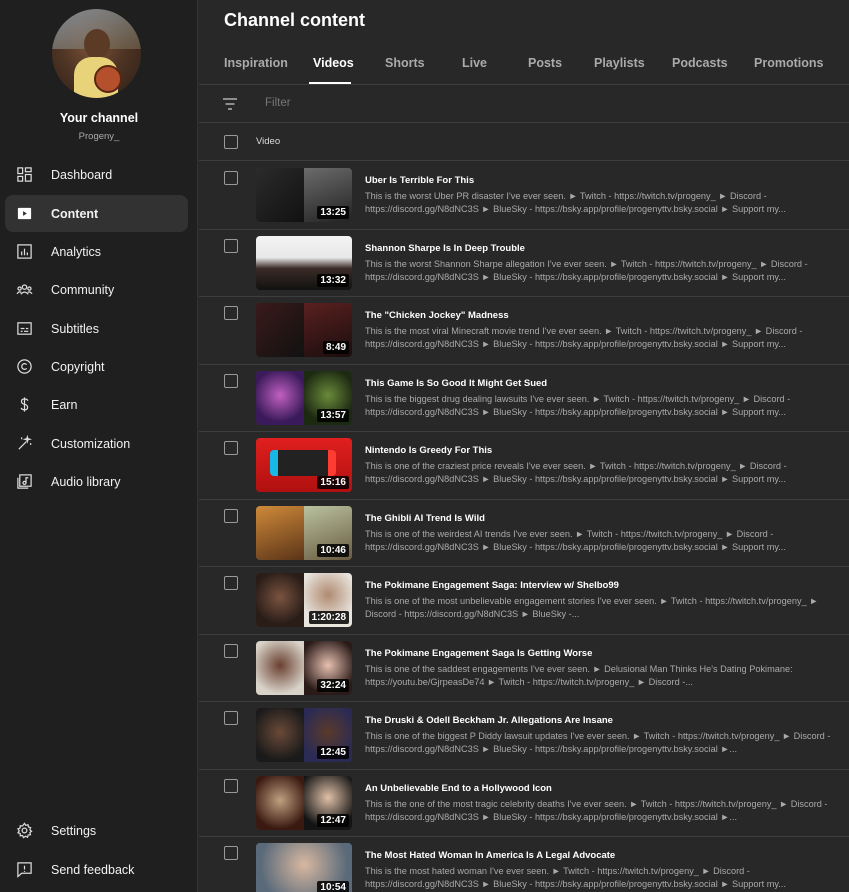 This screenshot has width=849, height=892. Describe the element at coordinates (788, 63) in the screenshot. I see `tab-promotions: Promotions` at that location.